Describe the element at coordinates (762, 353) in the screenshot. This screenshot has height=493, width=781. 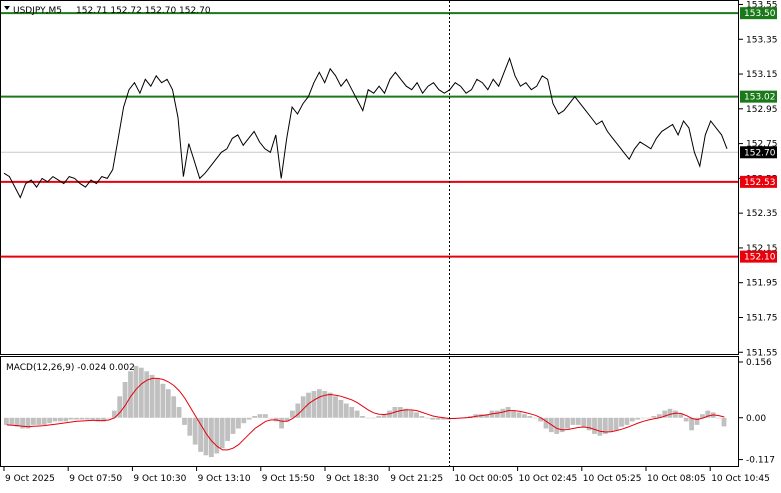
I see `price-tick-label: 151.55` at that location.